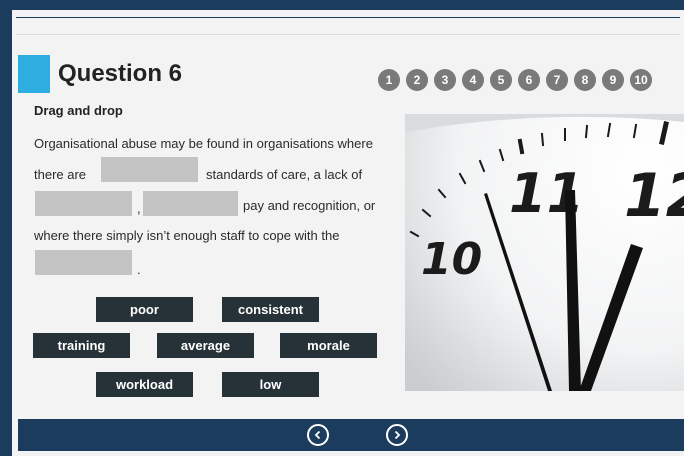  Describe the element at coordinates (205, 345) in the screenshot. I see `option-chip: average` at that location.